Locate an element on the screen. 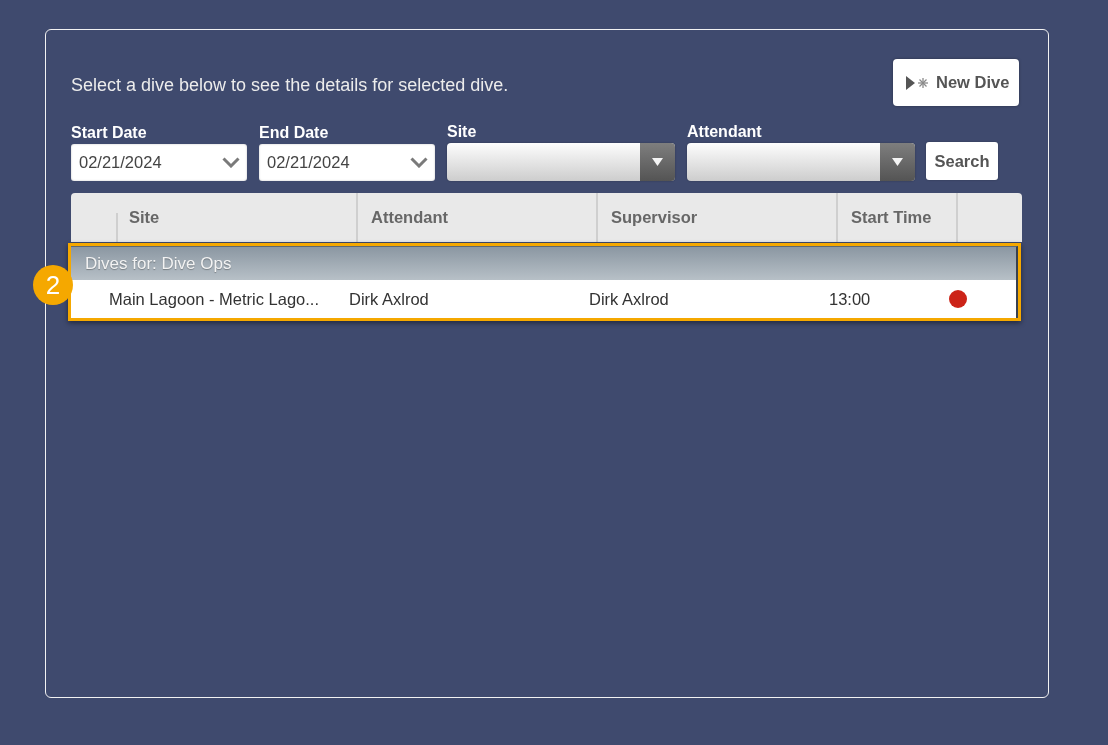 The width and height of the screenshot is (1108, 745). table-cell: 13:00 is located at coordinates (850, 299).